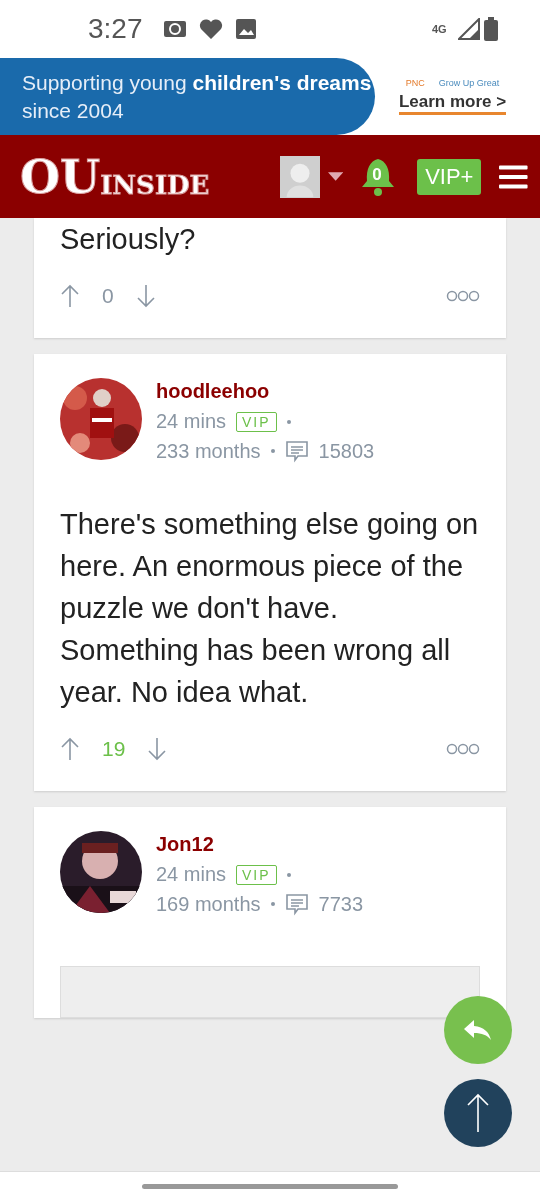 The height and width of the screenshot is (1200, 540). Describe the element at coordinates (469, 83) in the screenshot. I see `ad-tagline: Grow Up Great` at that location.